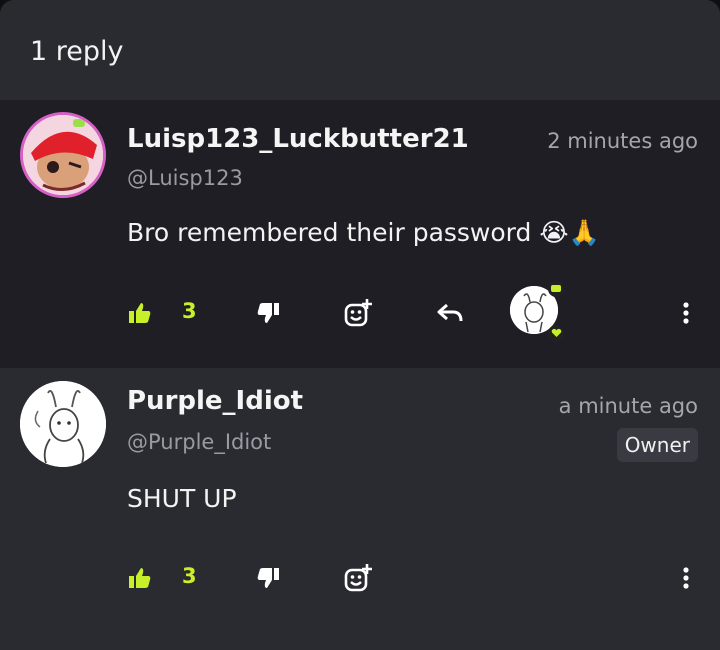 The image size is (720, 650). What do you see at coordinates (298, 139) in the screenshot?
I see `username: Luisp123_Luckbutter21` at bounding box center [298, 139].